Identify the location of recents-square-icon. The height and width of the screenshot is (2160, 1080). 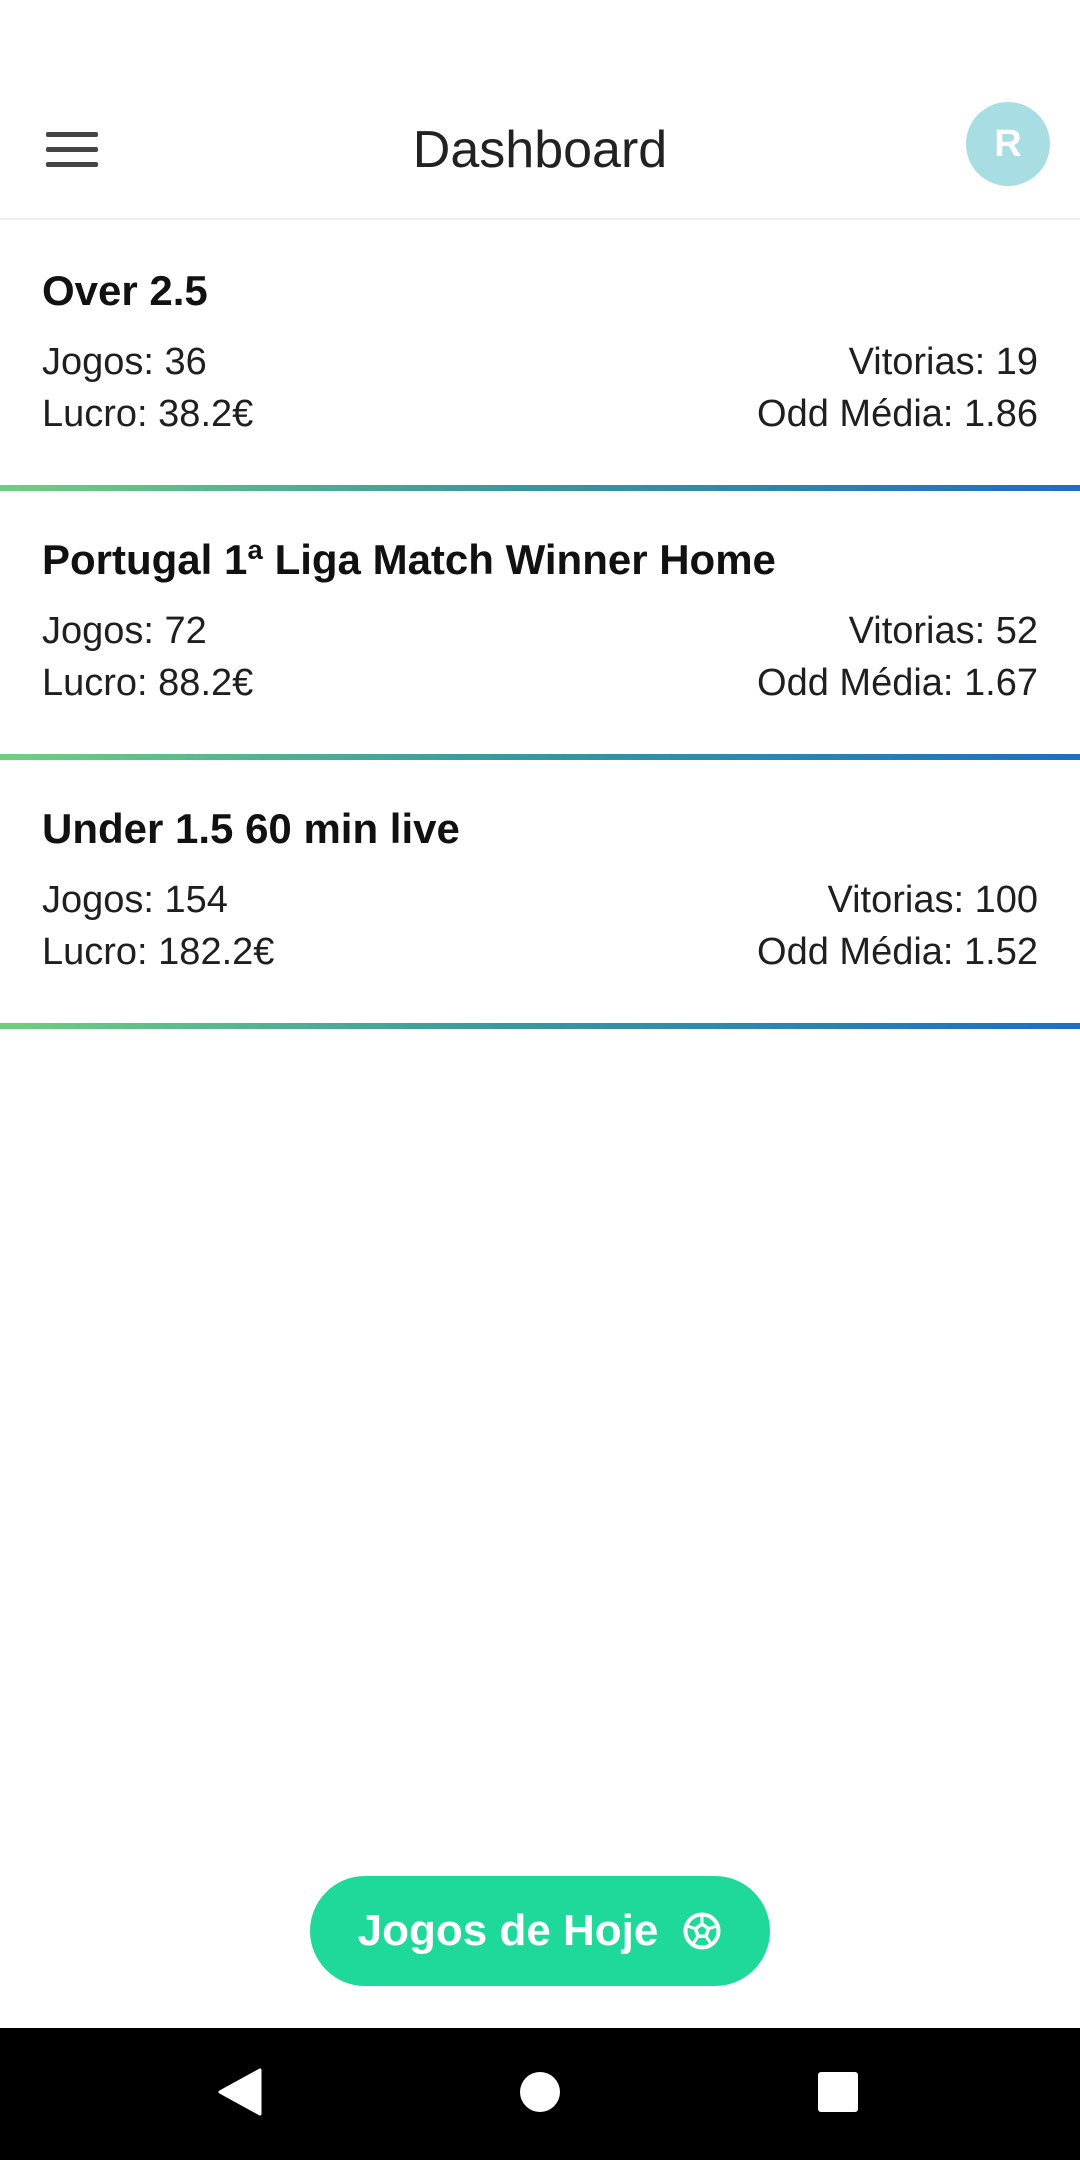
(838, 2094).